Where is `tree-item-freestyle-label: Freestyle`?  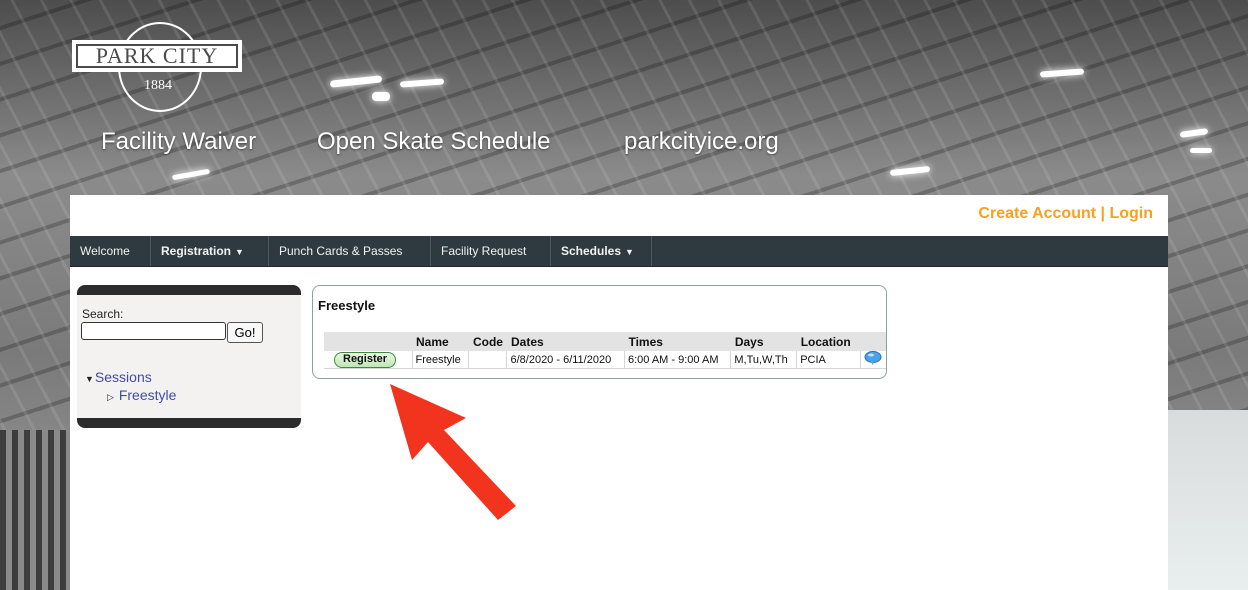 tree-item-freestyle-label: Freestyle is located at coordinates (147, 395).